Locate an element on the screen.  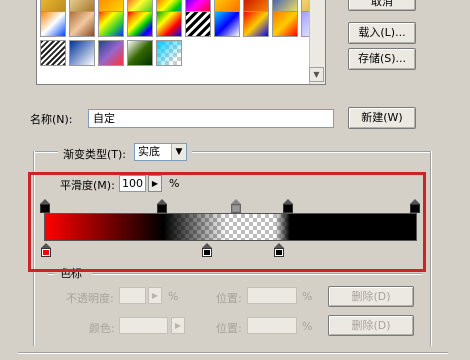
gradient-type-select: 实底 ▼ is located at coordinates (160, 152).